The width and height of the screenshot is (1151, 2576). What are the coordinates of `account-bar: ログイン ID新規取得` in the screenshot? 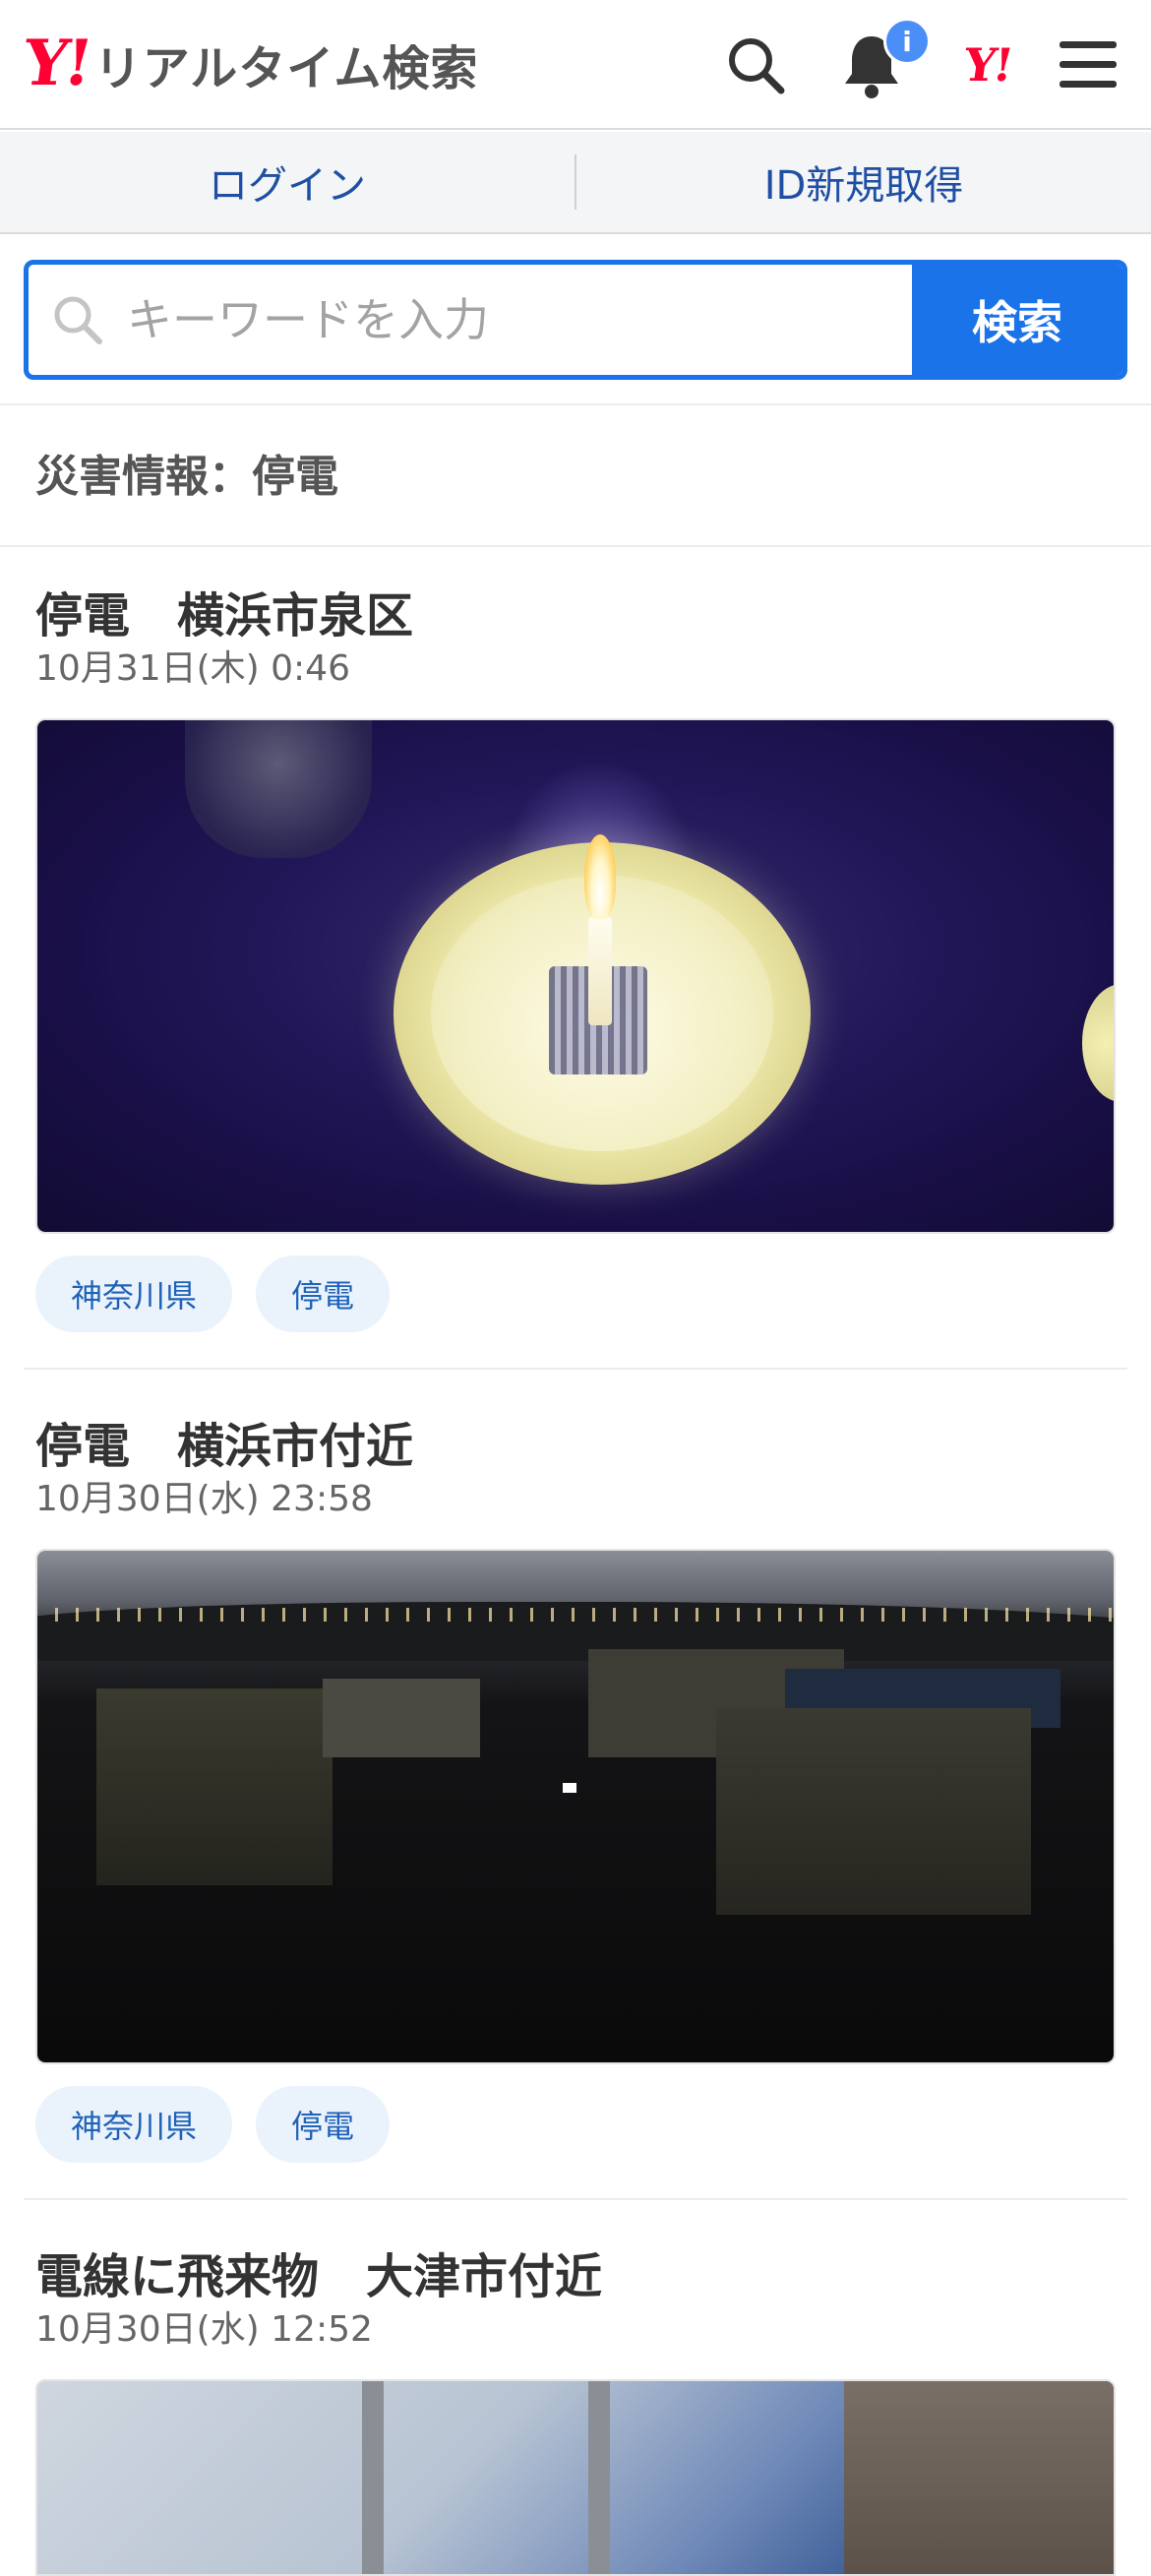 It's located at (575, 183).